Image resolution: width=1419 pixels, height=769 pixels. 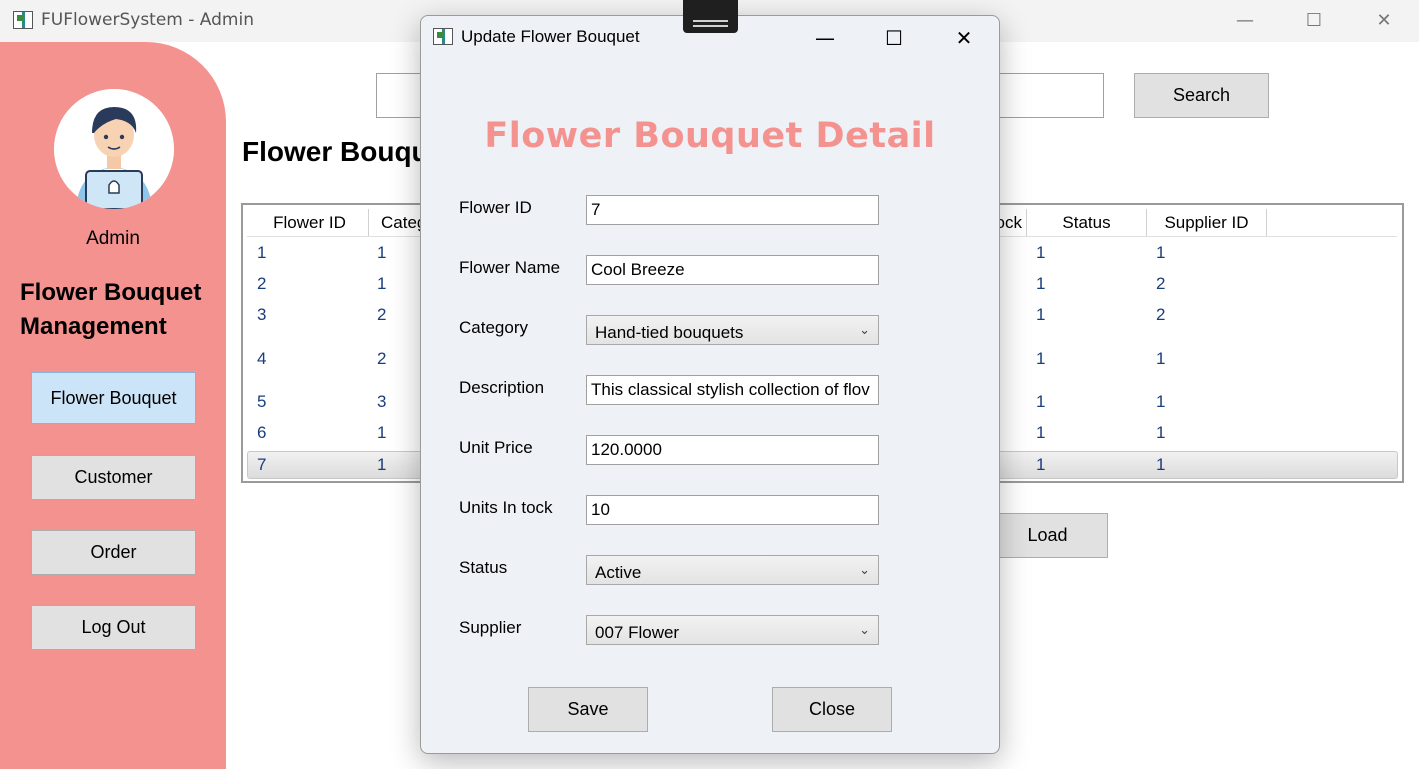 What do you see at coordinates (825, 38) in the screenshot?
I see `dialog-minimize-button: —` at bounding box center [825, 38].